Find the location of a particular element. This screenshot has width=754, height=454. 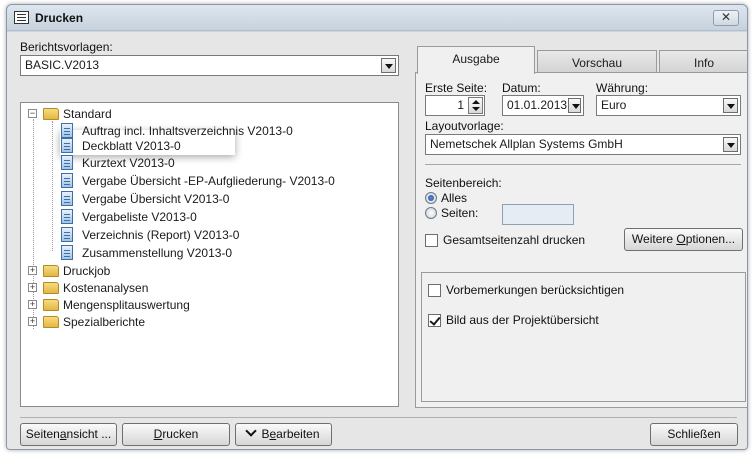

seitenansicht-text-1: Seiten is located at coordinates (42, 434).